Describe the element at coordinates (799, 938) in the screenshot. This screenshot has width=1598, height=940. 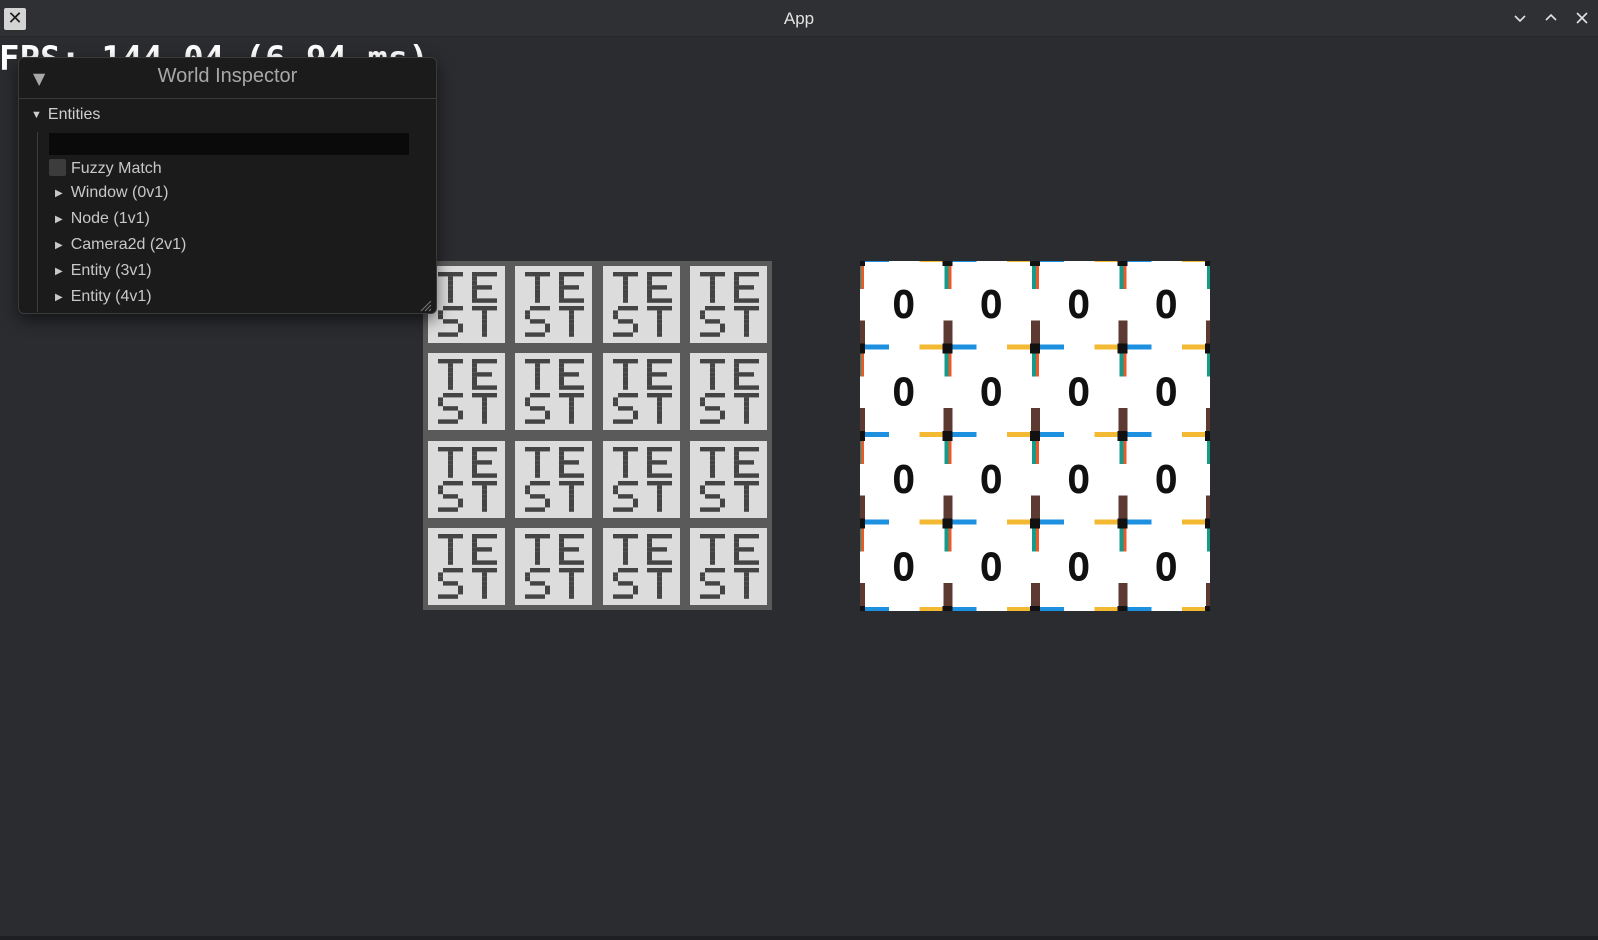
I see `bottom-edge-strip` at that location.